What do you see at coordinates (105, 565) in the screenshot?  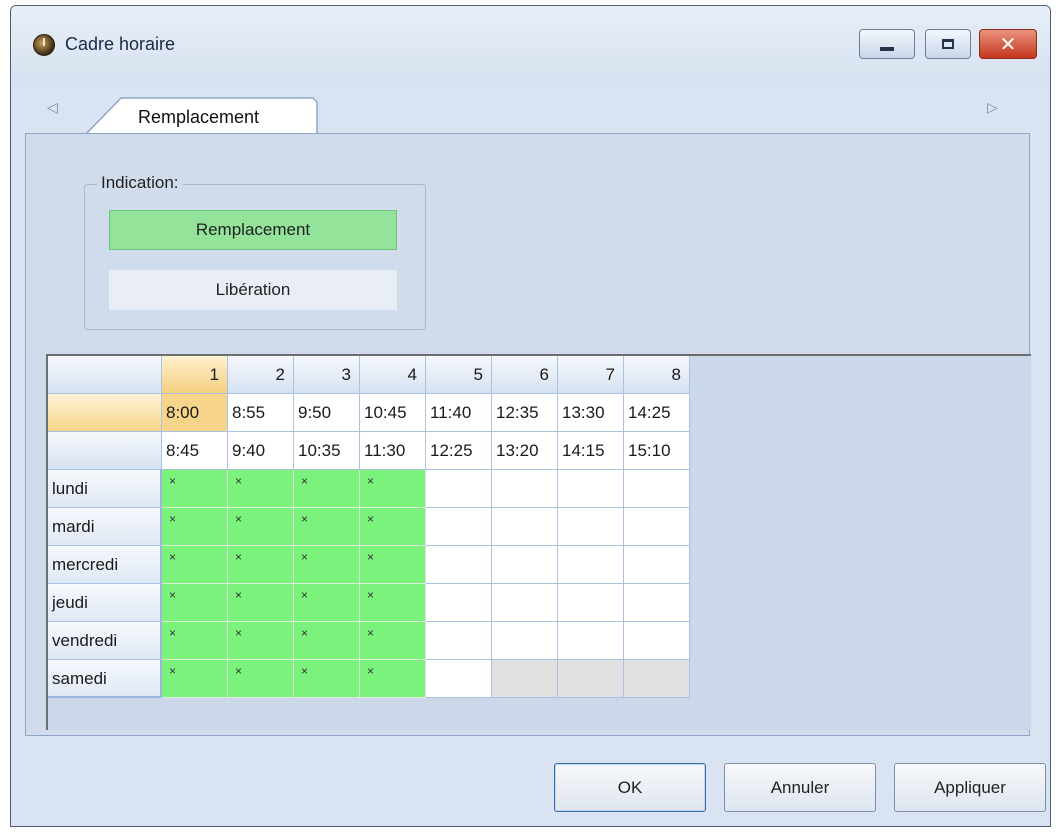 I see `day-row-header: mercredi` at bounding box center [105, 565].